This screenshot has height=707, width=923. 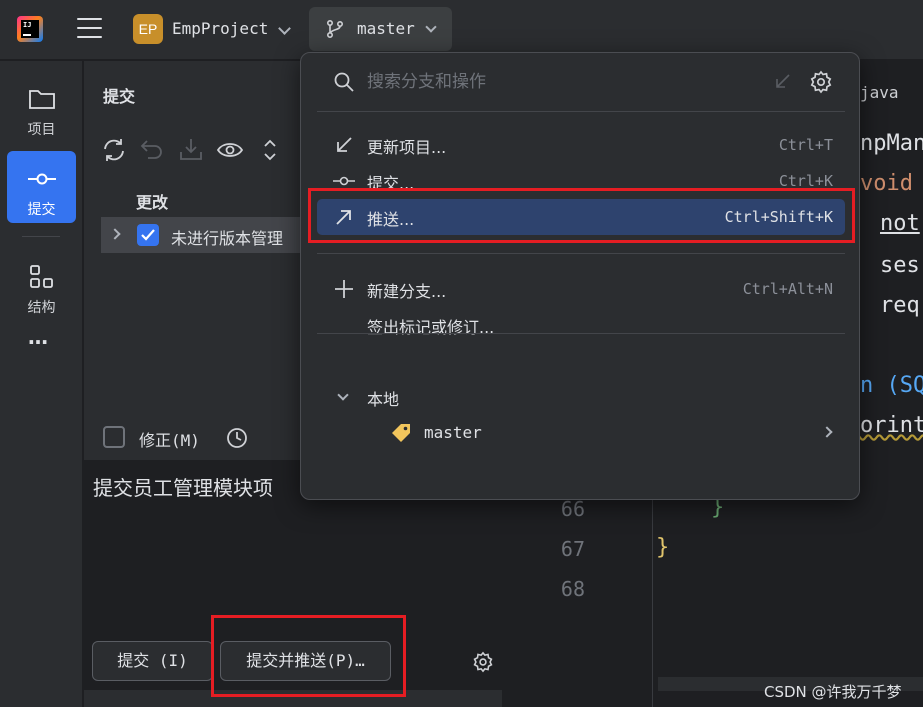 What do you see at coordinates (663, 547) in the screenshot?
I see `code-brace: }` at bounding box center [663, 547].